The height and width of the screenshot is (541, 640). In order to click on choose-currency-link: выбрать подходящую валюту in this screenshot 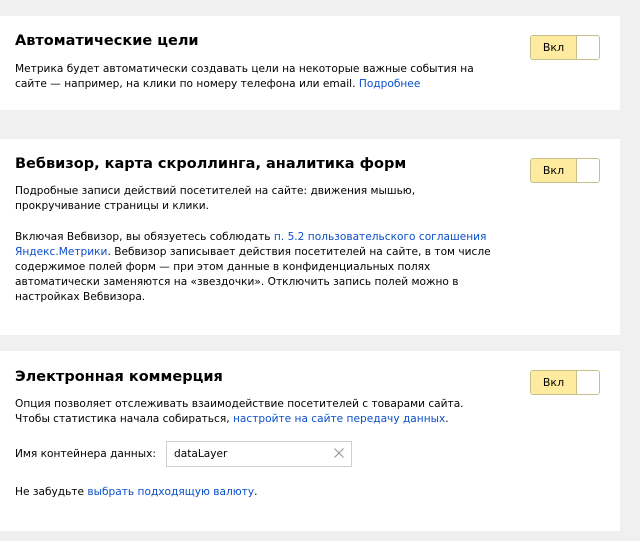, I will do `click(170, 492)`.